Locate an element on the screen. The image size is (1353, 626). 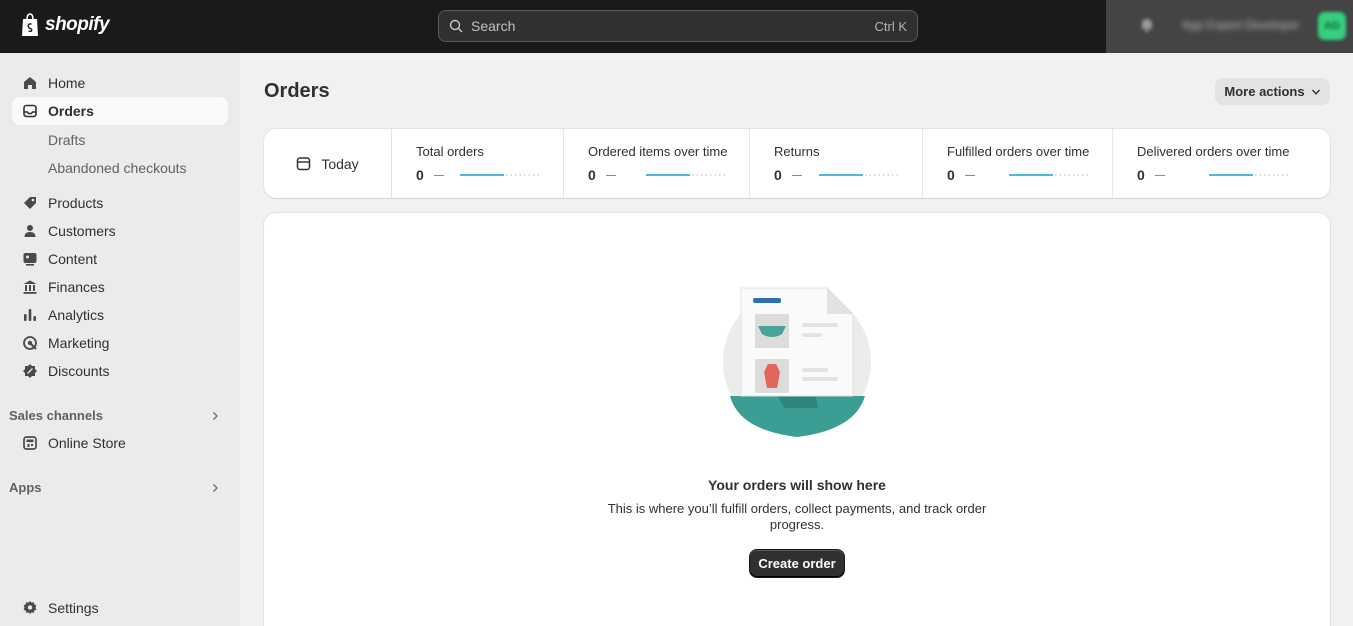
sidebar-item-label: Discounts is located at coordinates (79, 371).